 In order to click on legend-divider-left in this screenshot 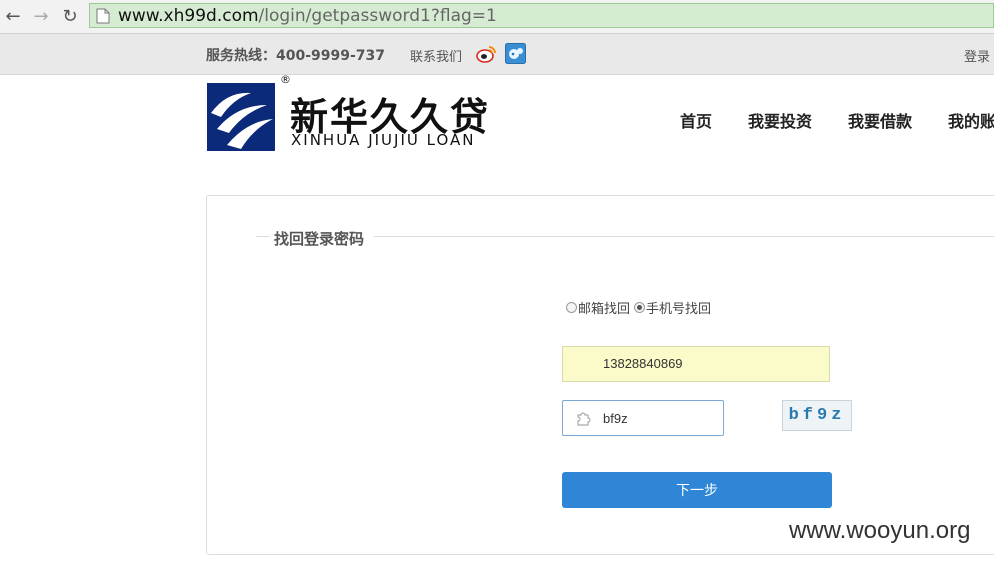, I will do `click(263, 236)`.